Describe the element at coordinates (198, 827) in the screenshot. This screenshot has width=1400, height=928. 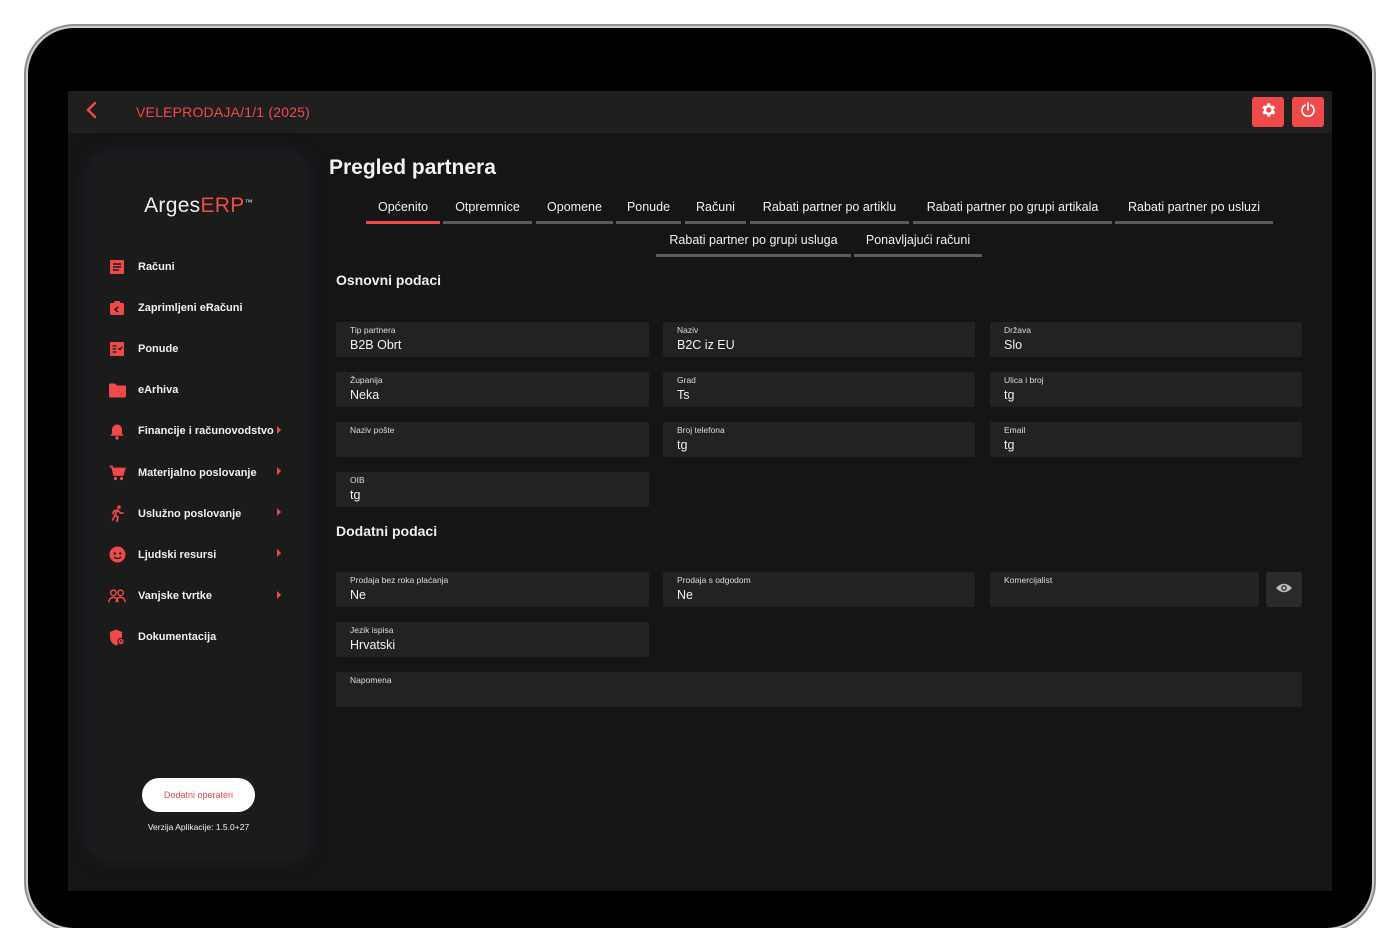
I see `app-version: Verzija Aplikacije: 1.5.0+27` at that location.